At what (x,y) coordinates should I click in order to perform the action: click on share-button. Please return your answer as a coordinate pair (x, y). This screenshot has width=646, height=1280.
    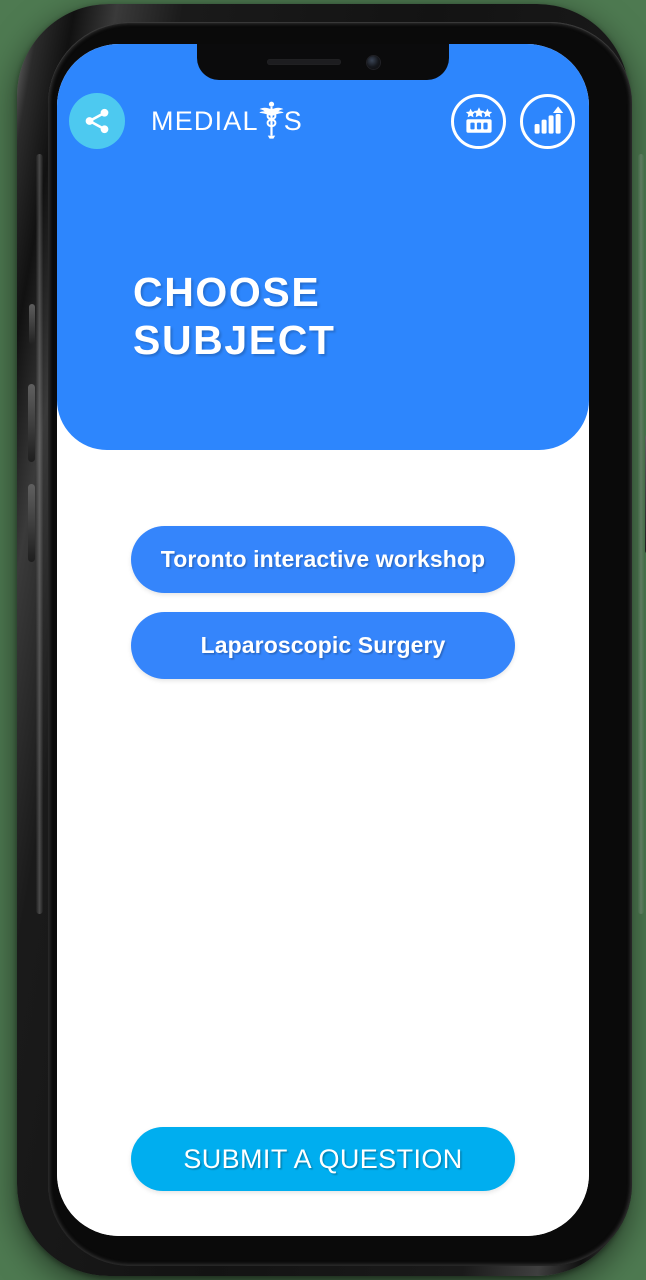
    Looking at the image, I should click on (97, 121).